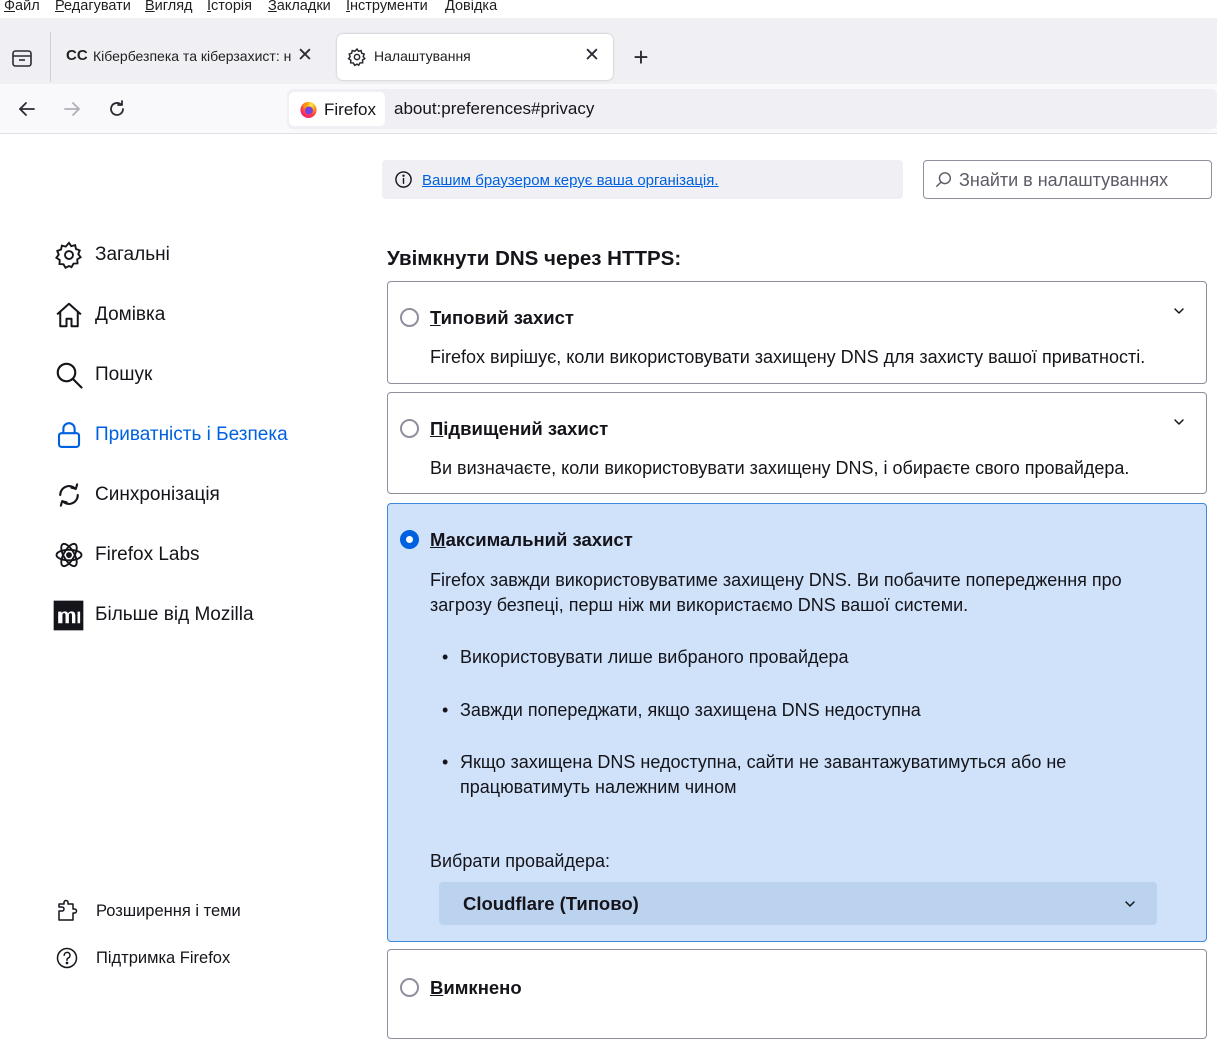  I want to click on new-tab-button: +, so click(641, 57).